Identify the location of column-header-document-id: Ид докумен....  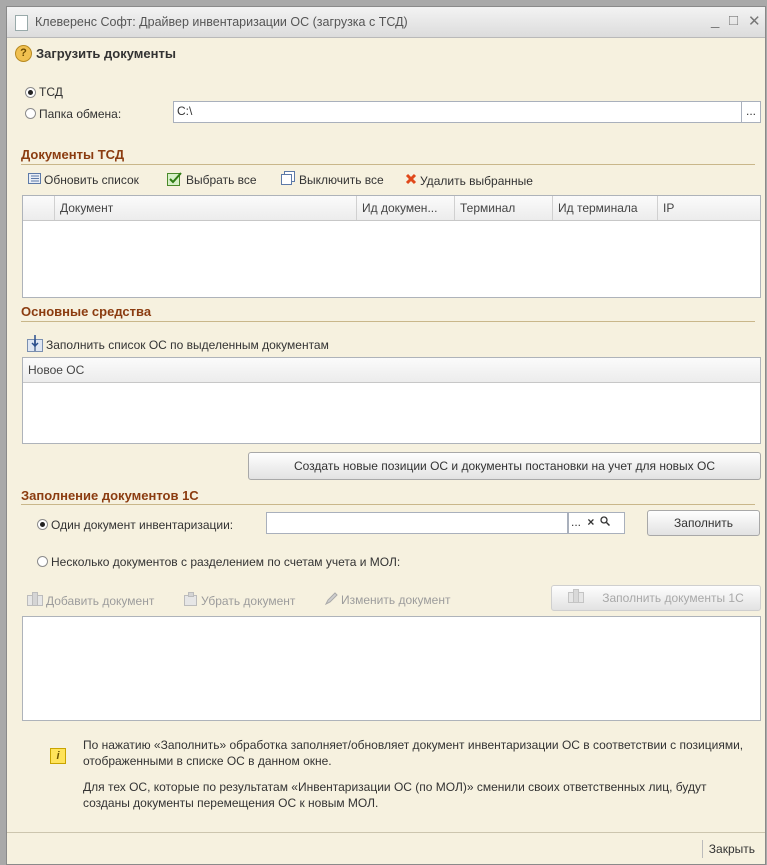
(406, 208).